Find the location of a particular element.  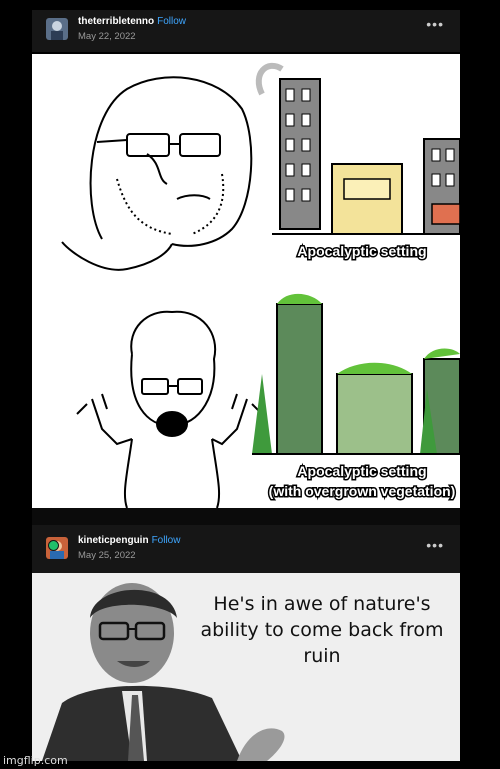

watermark: imgflip.com is located at coordinates (35, 760).